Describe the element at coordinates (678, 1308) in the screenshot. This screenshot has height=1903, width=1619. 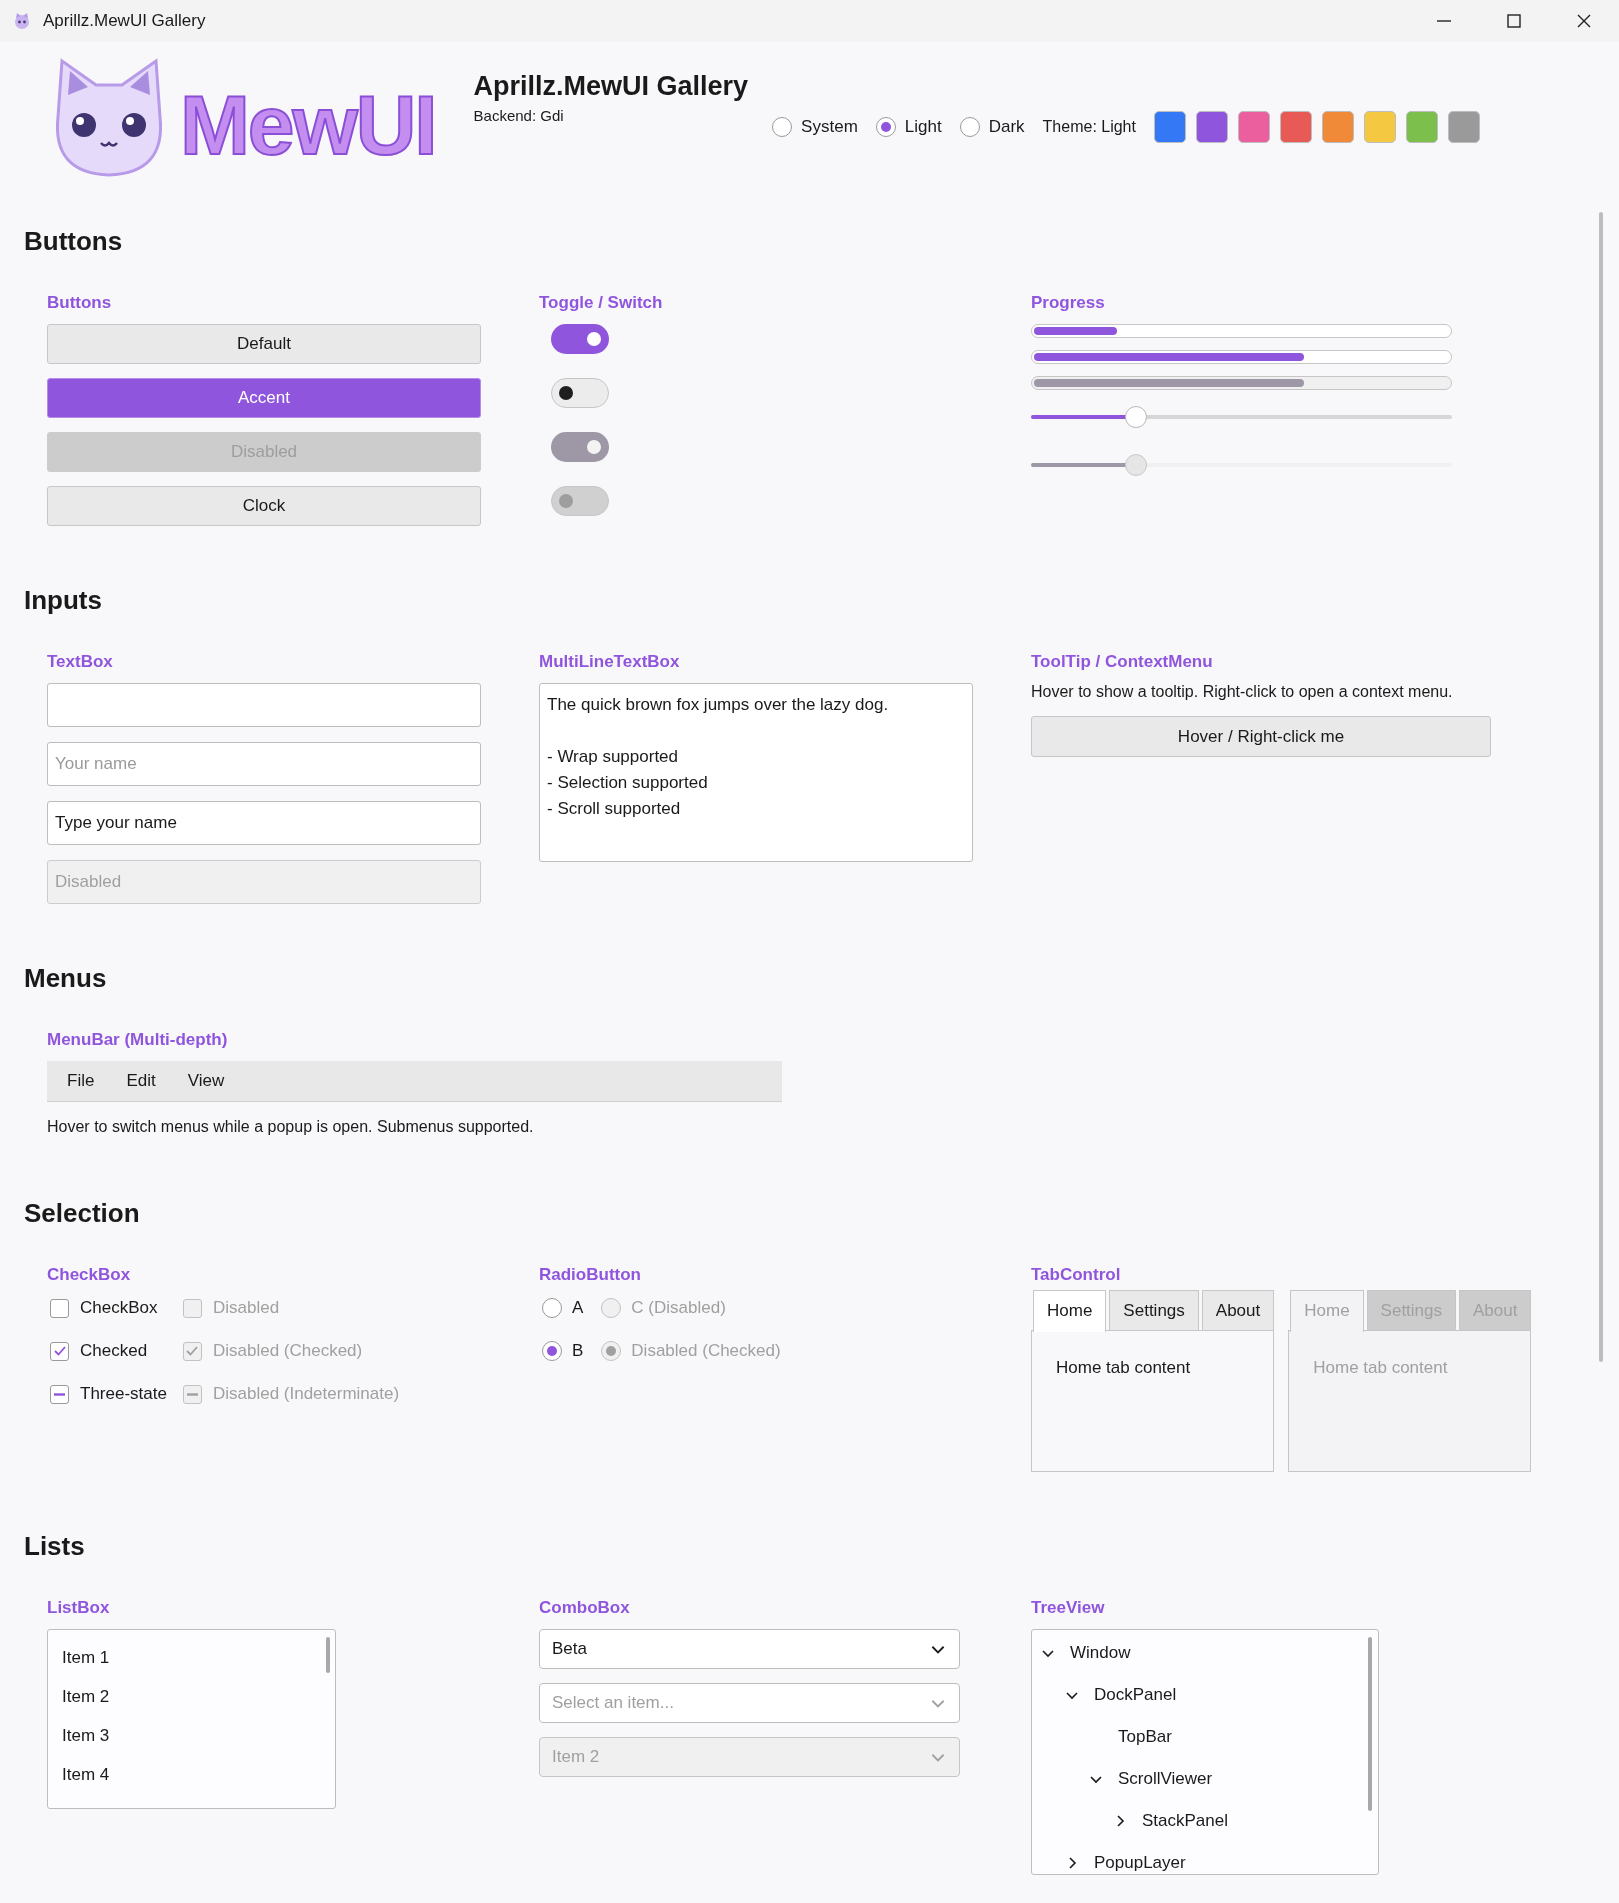
I see `radio-label: C (Disabled)` at that location.